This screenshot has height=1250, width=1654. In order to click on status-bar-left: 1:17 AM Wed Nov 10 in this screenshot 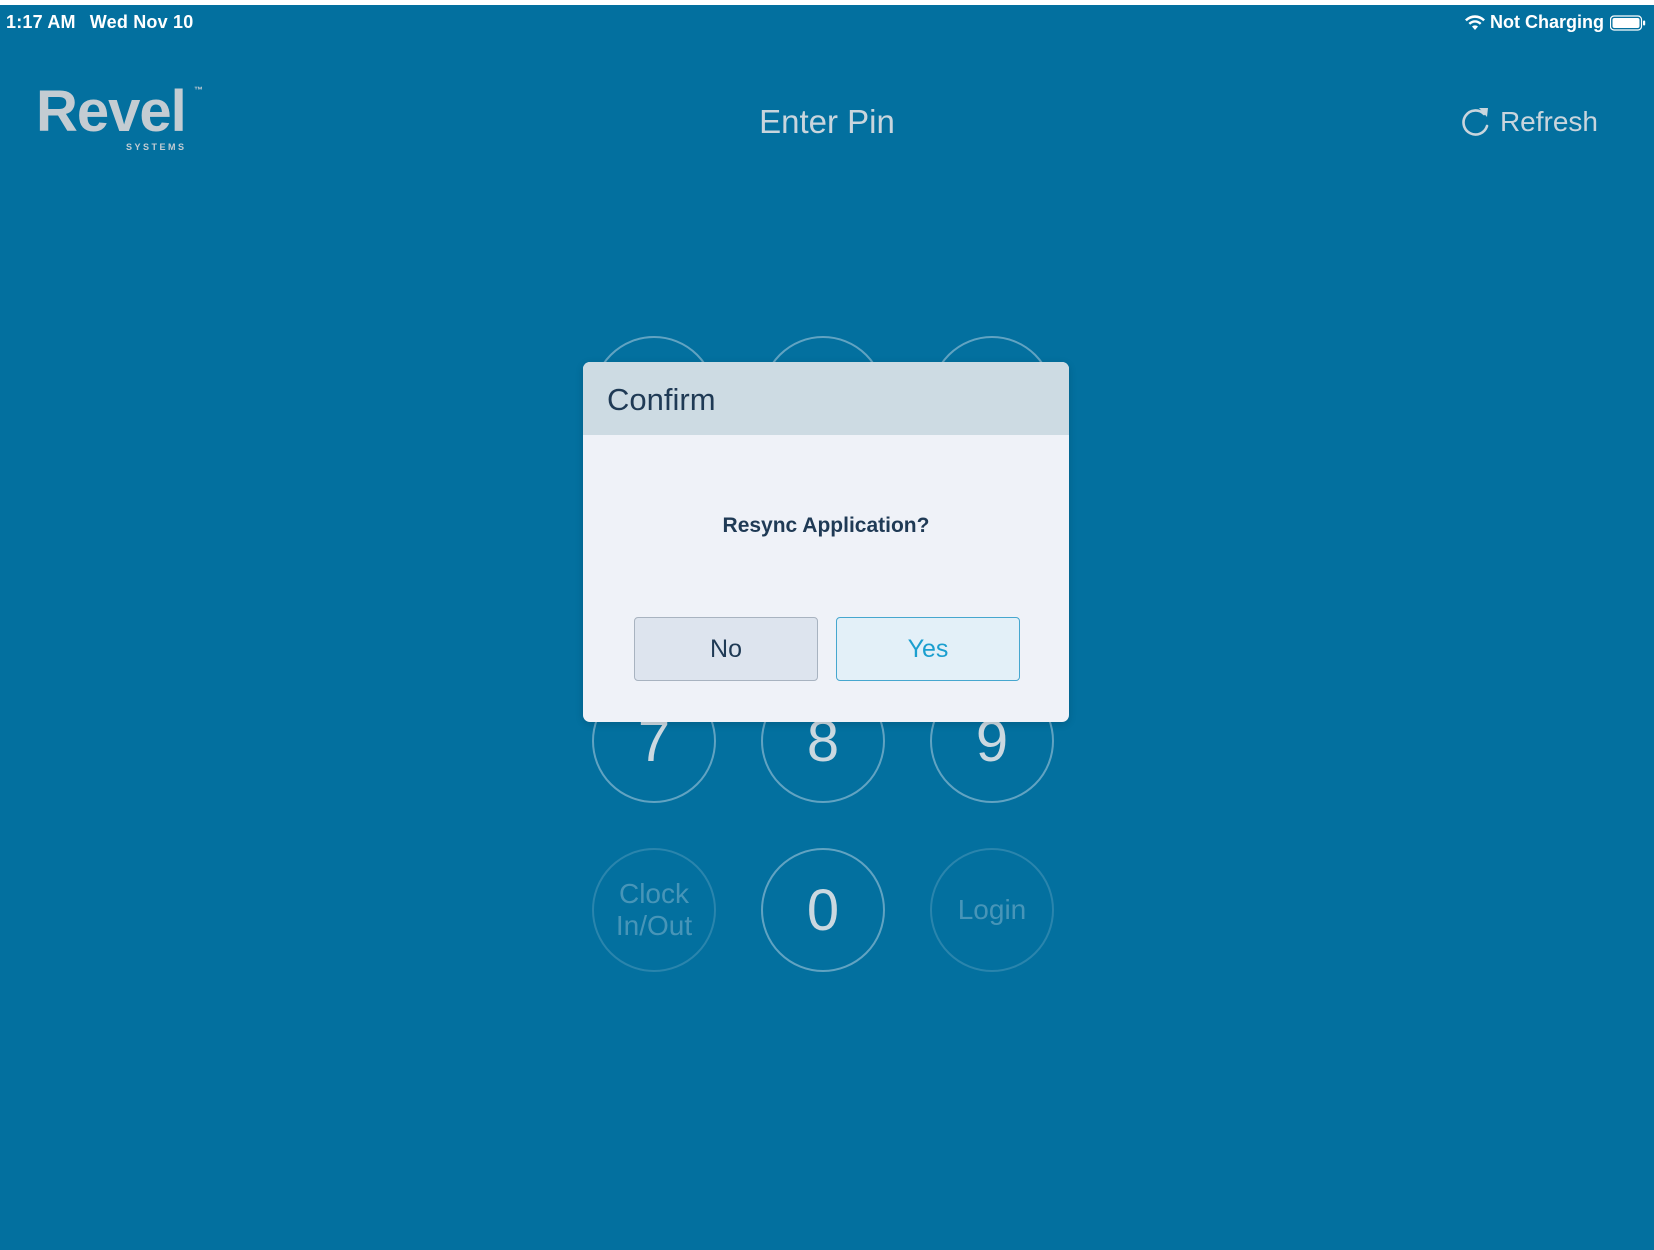, I will do `click(99, 22)`.